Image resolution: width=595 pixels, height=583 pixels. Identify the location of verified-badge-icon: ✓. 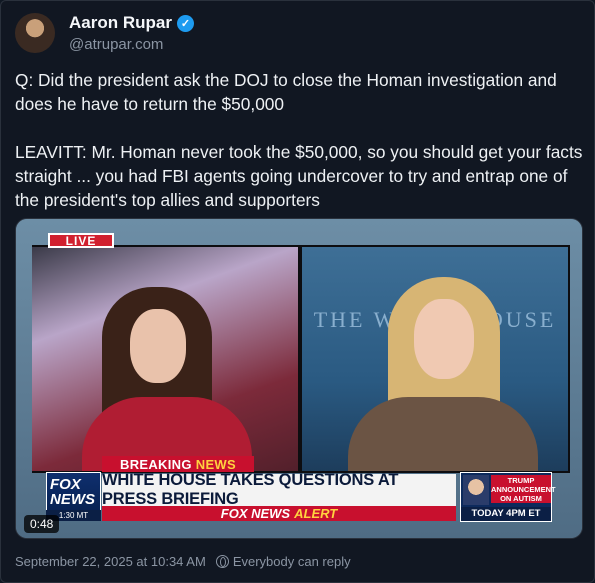
(185, 23).